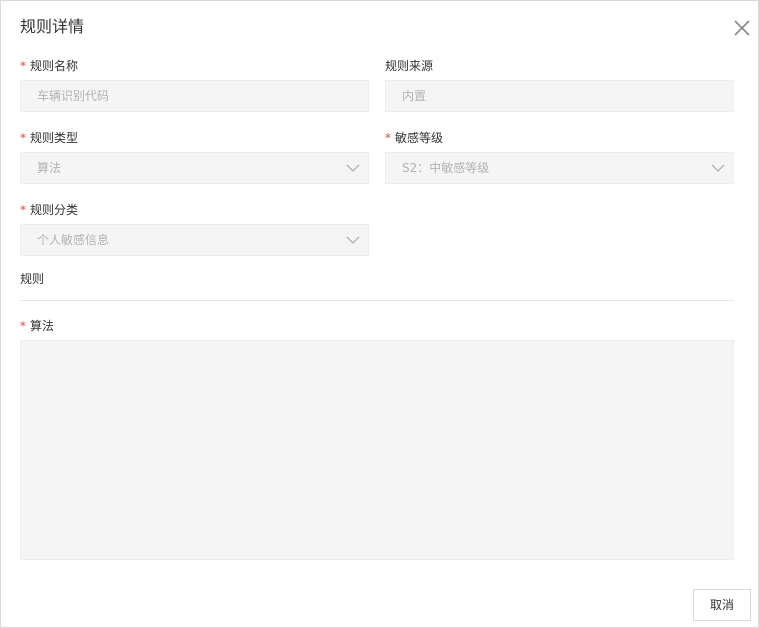 This screenshot has width=759, height=628. Describe the element at coordinates (194, 240) in the screenshot. I see `rule-category-select: 个人敏感信息` at that location.